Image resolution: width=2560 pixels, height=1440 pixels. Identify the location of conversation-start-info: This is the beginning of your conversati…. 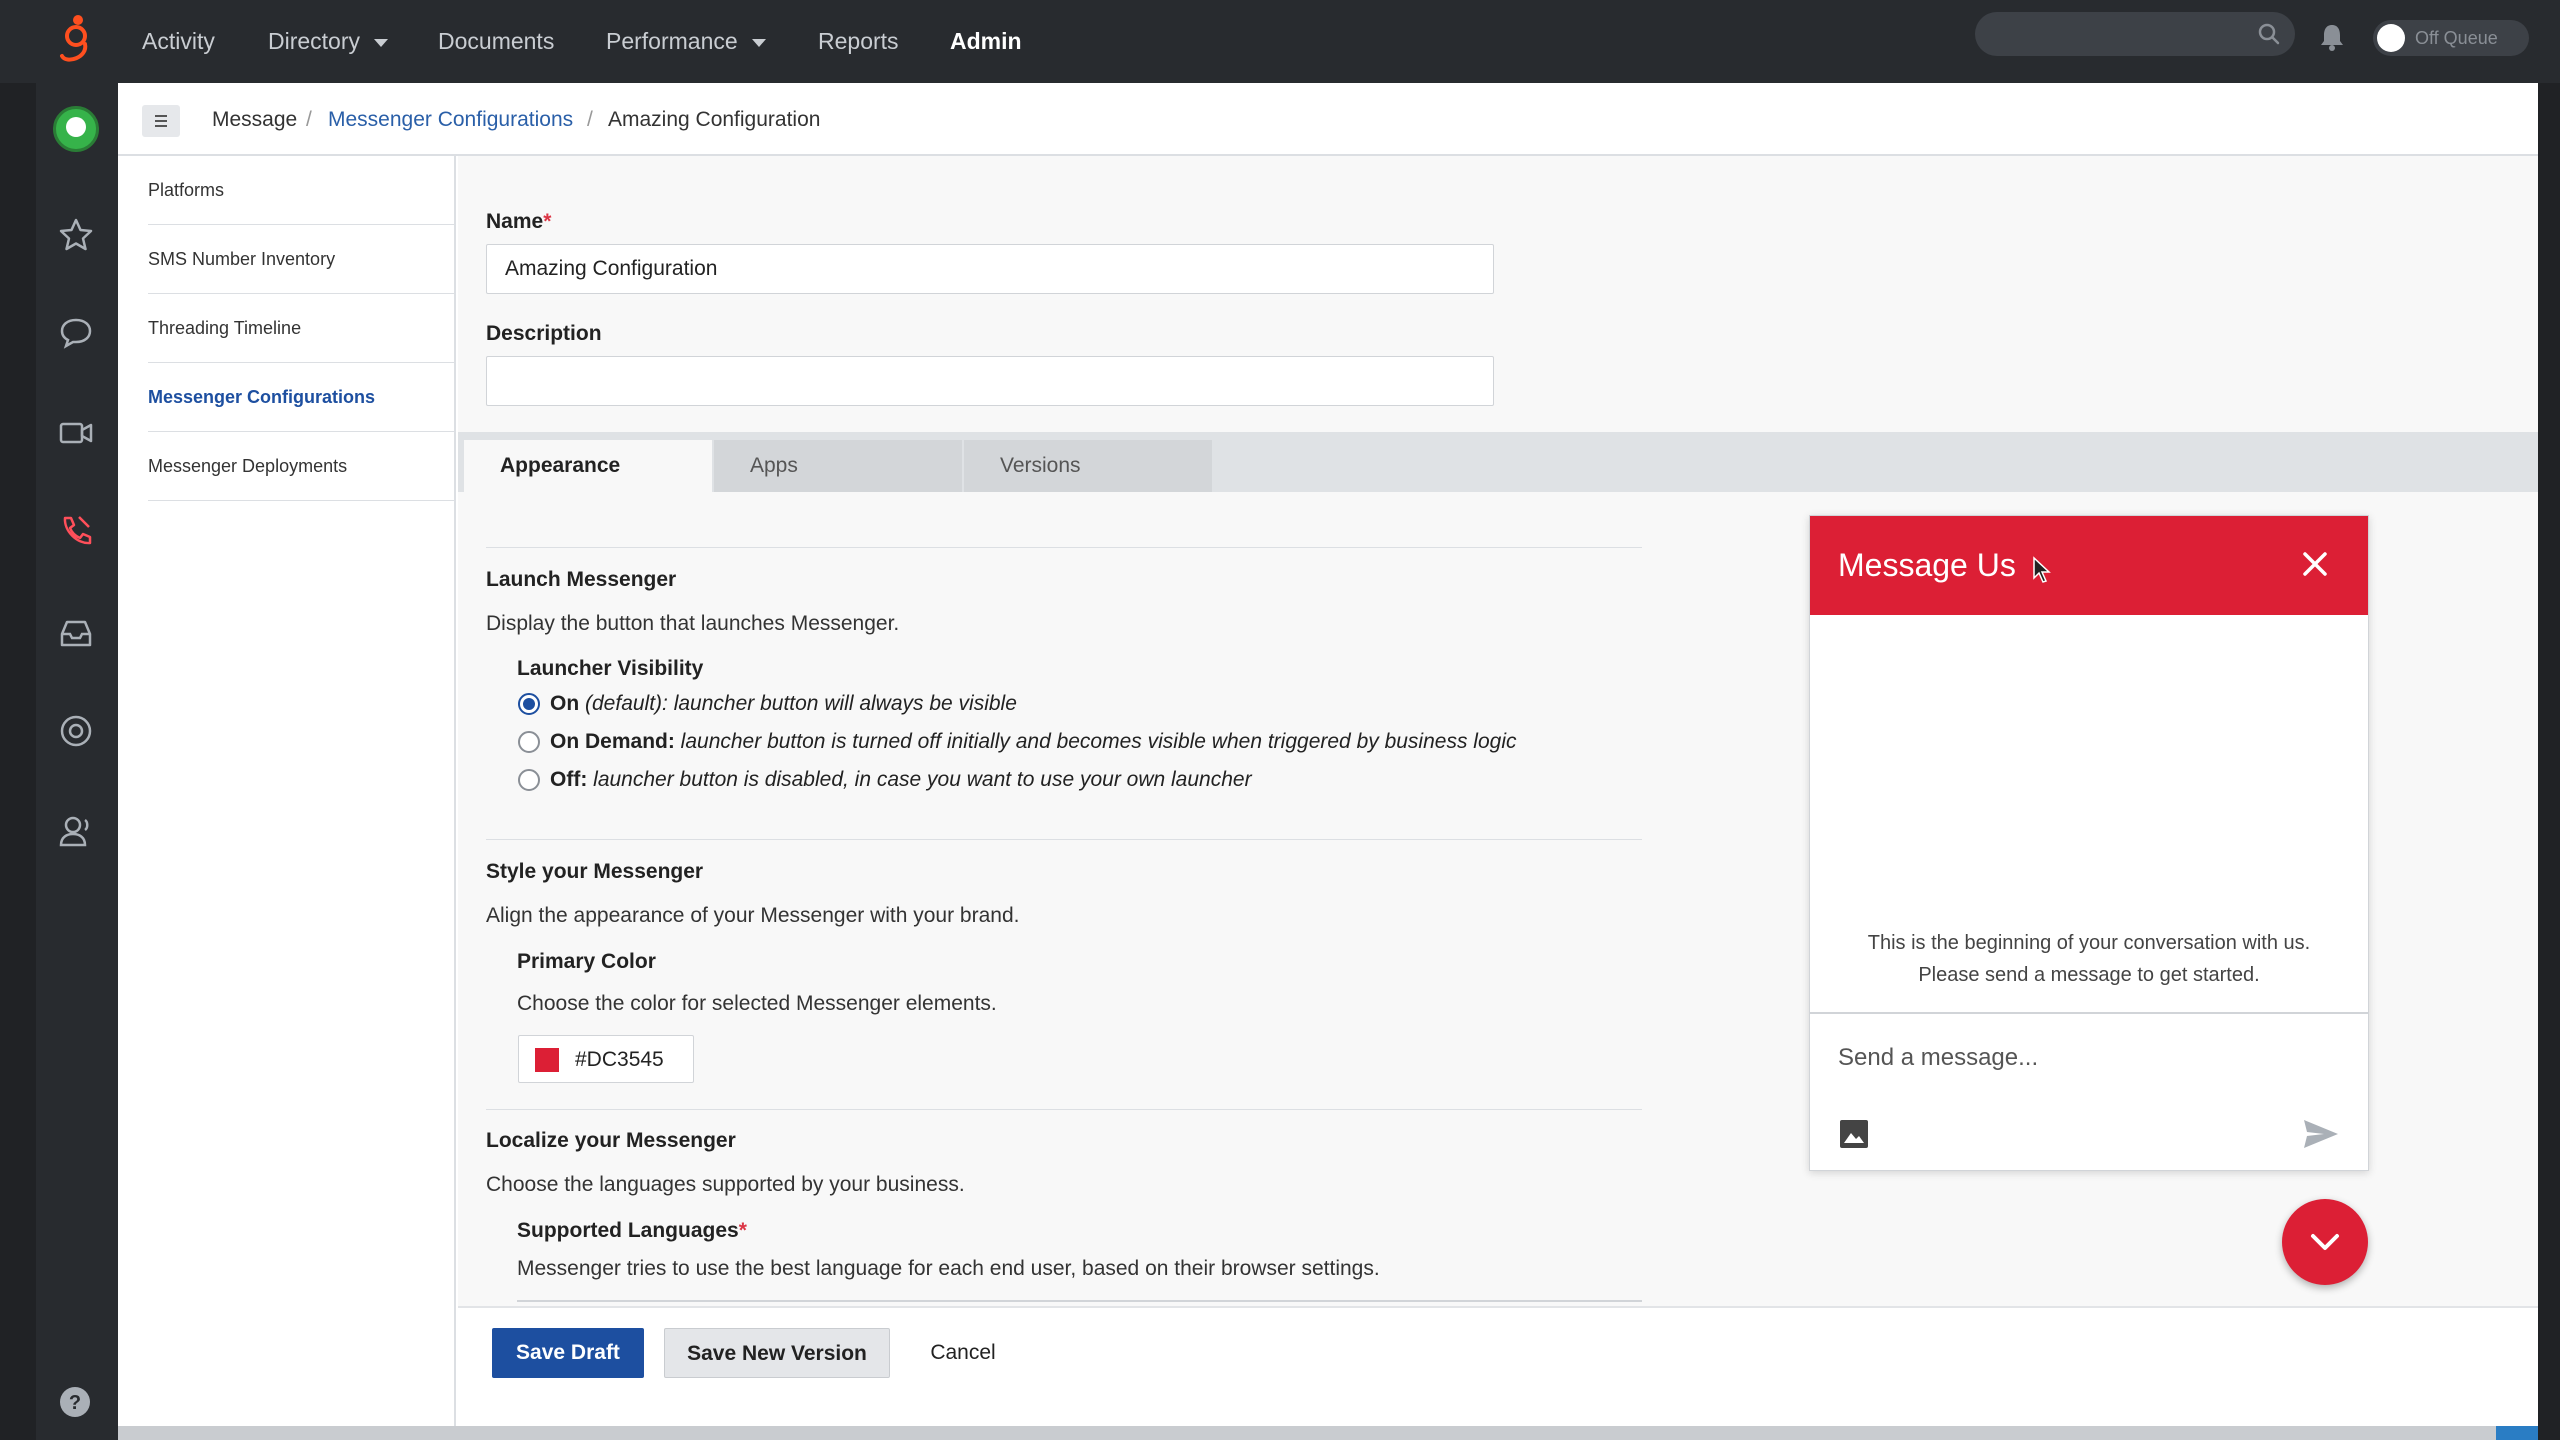
(2089, 959).